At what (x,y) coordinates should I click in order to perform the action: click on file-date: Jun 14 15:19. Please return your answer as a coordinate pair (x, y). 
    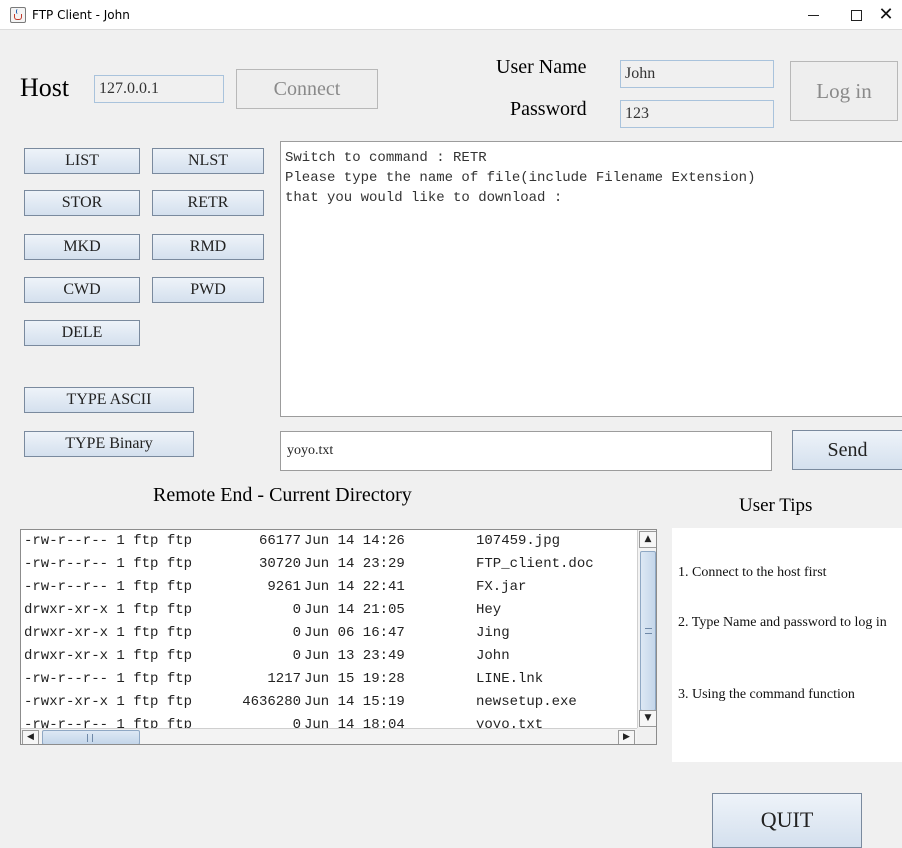
    Looking at the image, I should click on (354, 702).